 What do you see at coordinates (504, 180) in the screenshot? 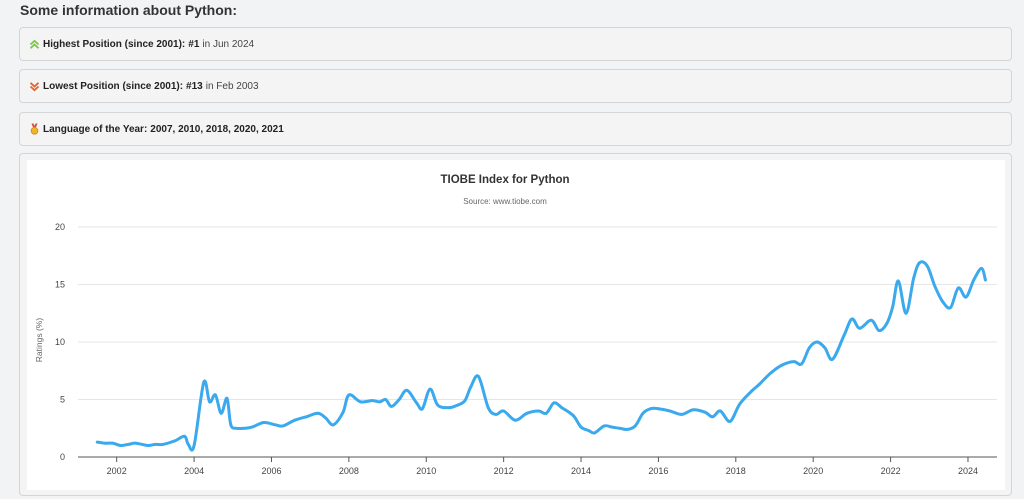
I see `chart-title: TIOBE Index for Python` at bounding box center [504, 180].